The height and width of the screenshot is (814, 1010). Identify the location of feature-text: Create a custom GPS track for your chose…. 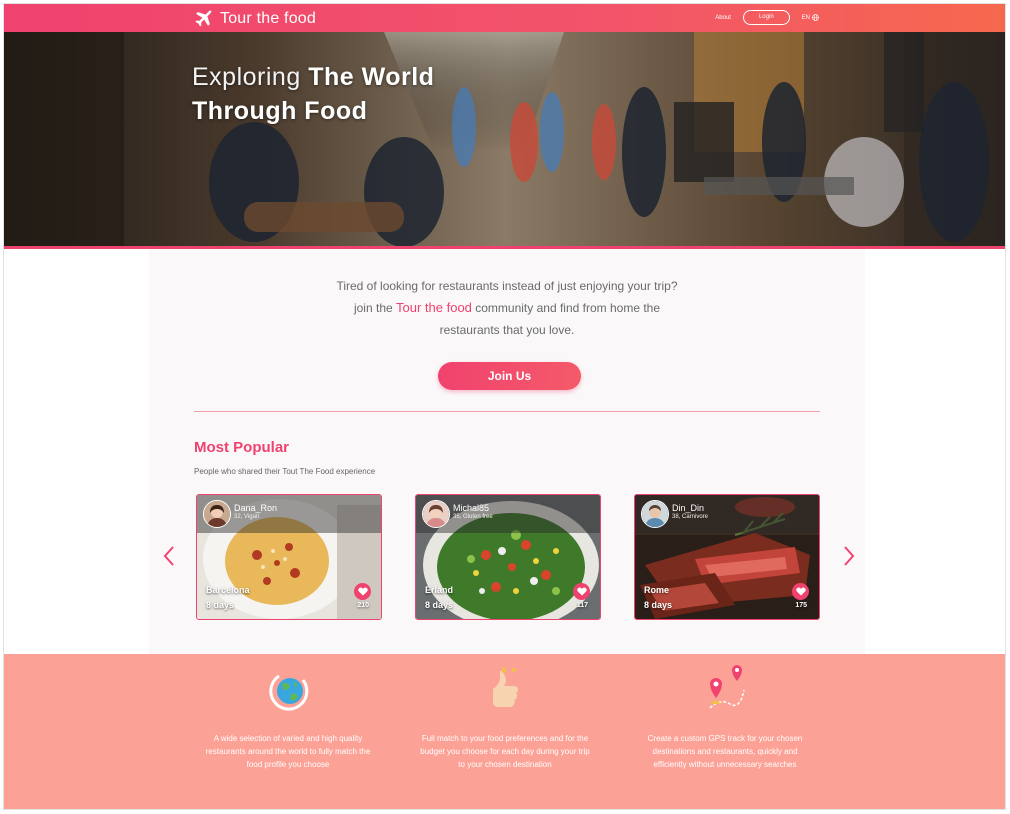
(725, 751).